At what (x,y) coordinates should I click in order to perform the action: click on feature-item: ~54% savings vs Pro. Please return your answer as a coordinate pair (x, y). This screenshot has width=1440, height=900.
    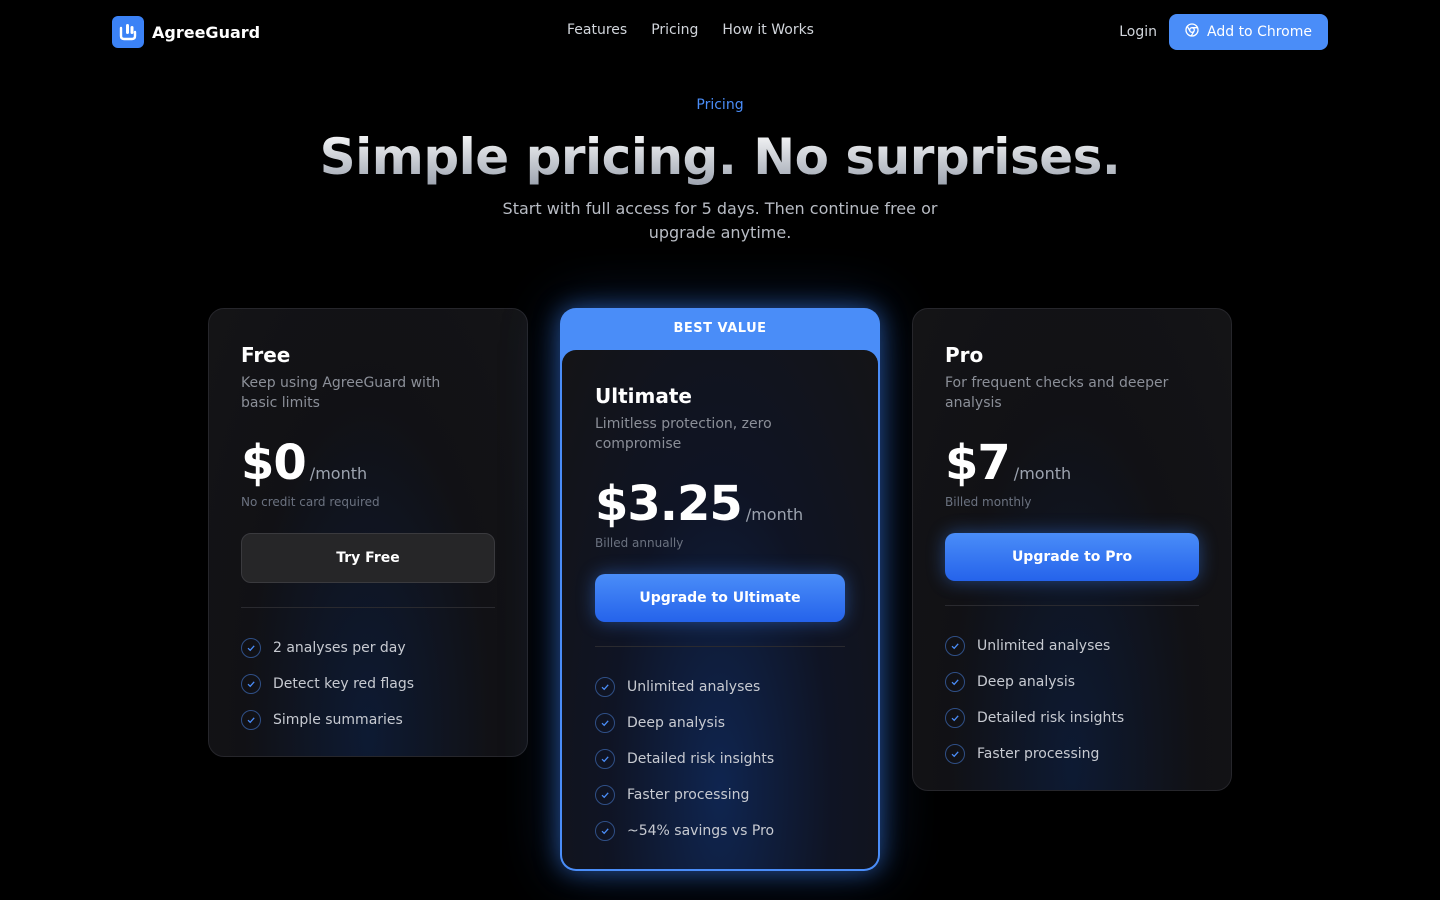
    Looking at the image, I should click on (720, 831).